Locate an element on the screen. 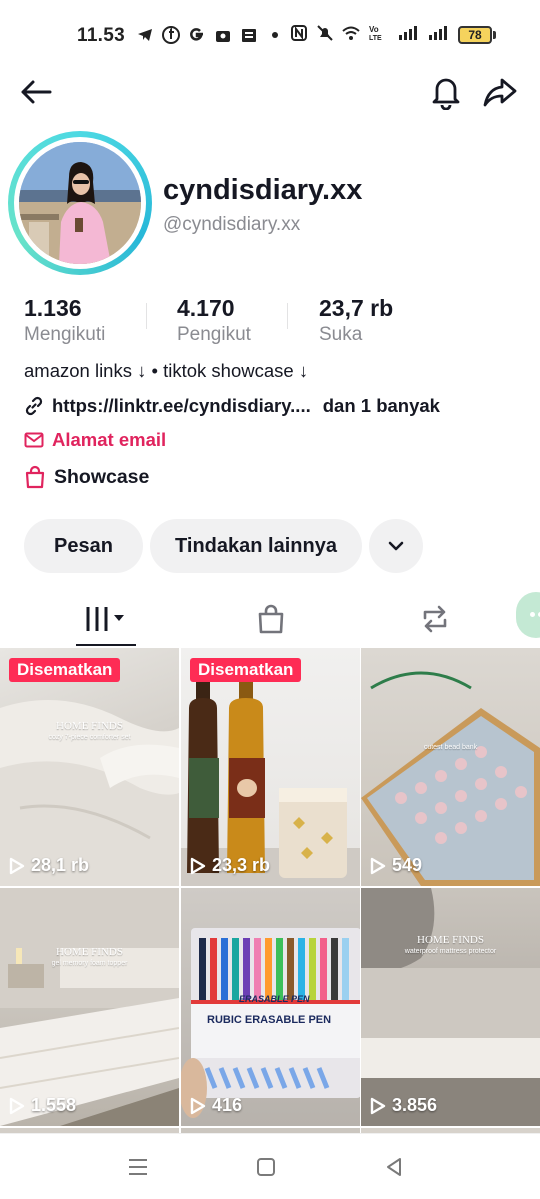  volte-icon: VoLTE is located at coordinates (375, 33).